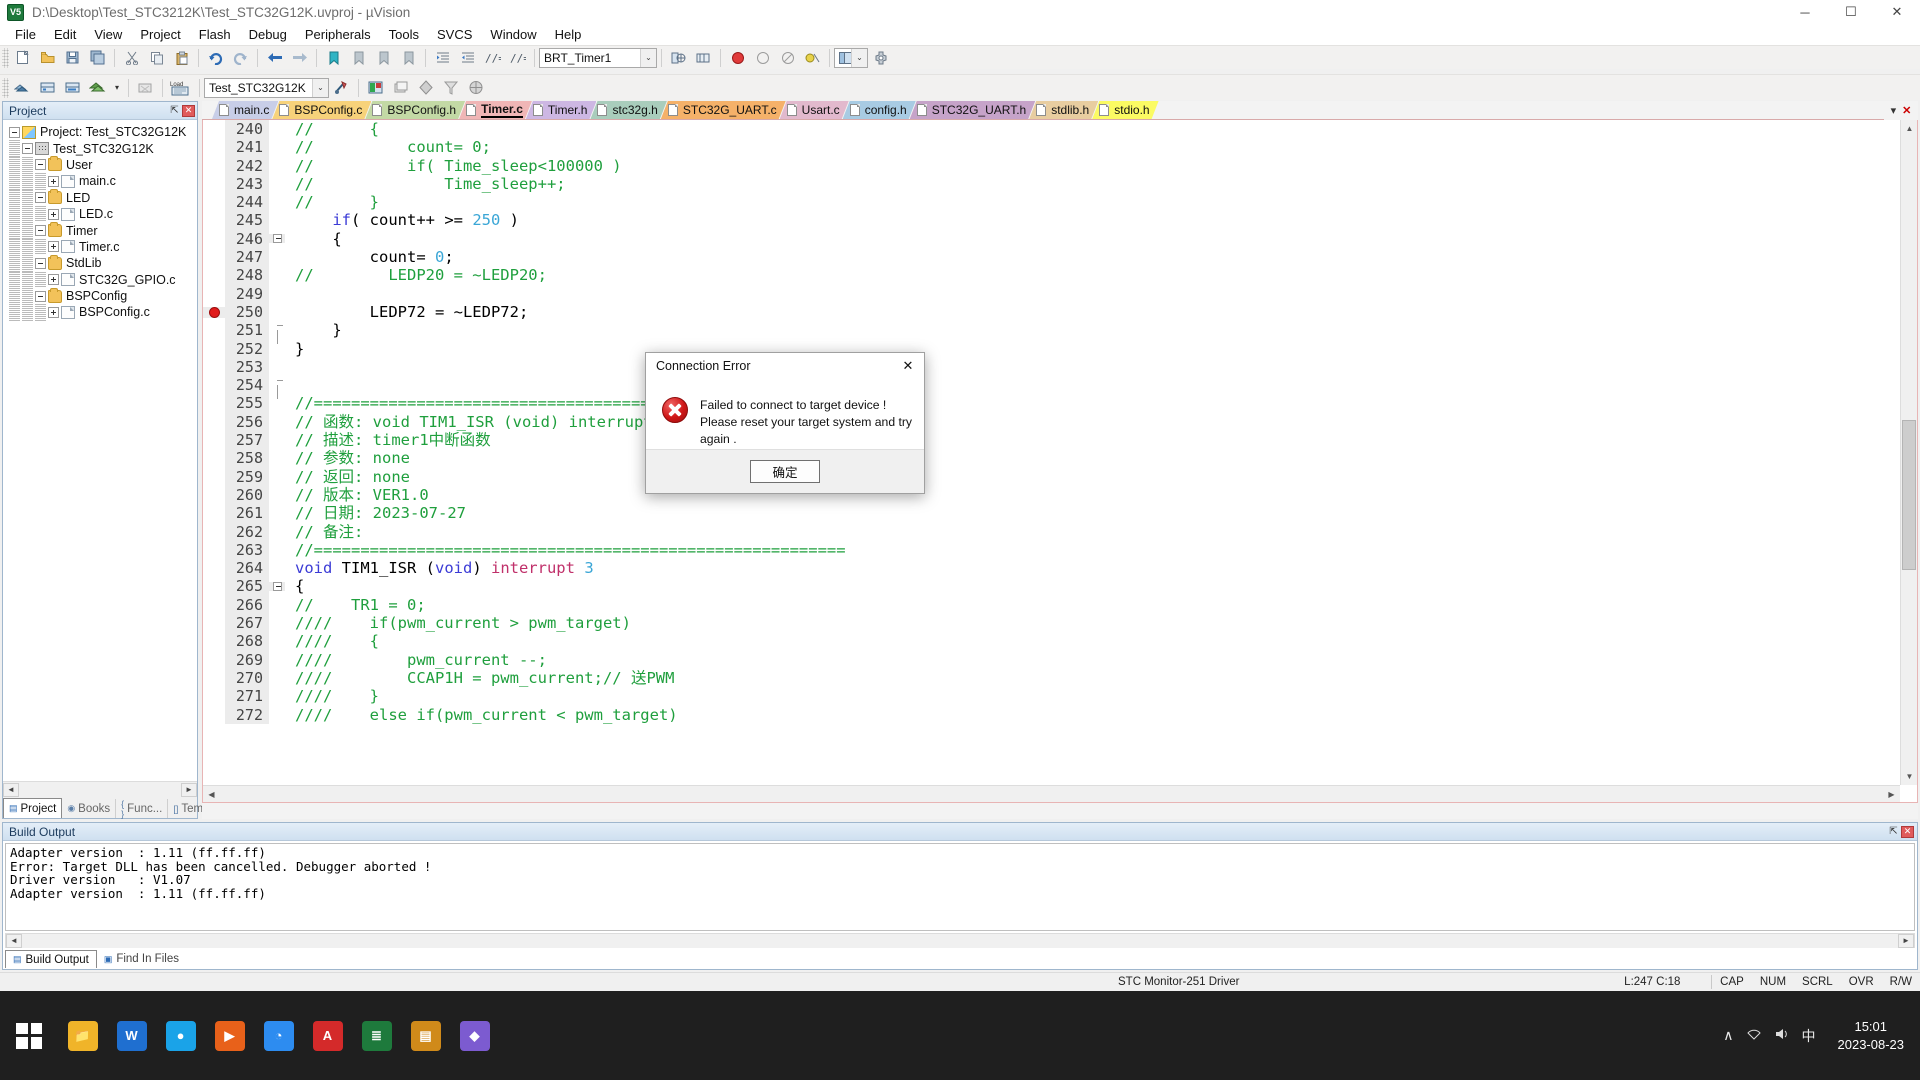 This screenshot has height=1080, width=1920. I want to click on rebuild-target-icon, so click(72, 88).